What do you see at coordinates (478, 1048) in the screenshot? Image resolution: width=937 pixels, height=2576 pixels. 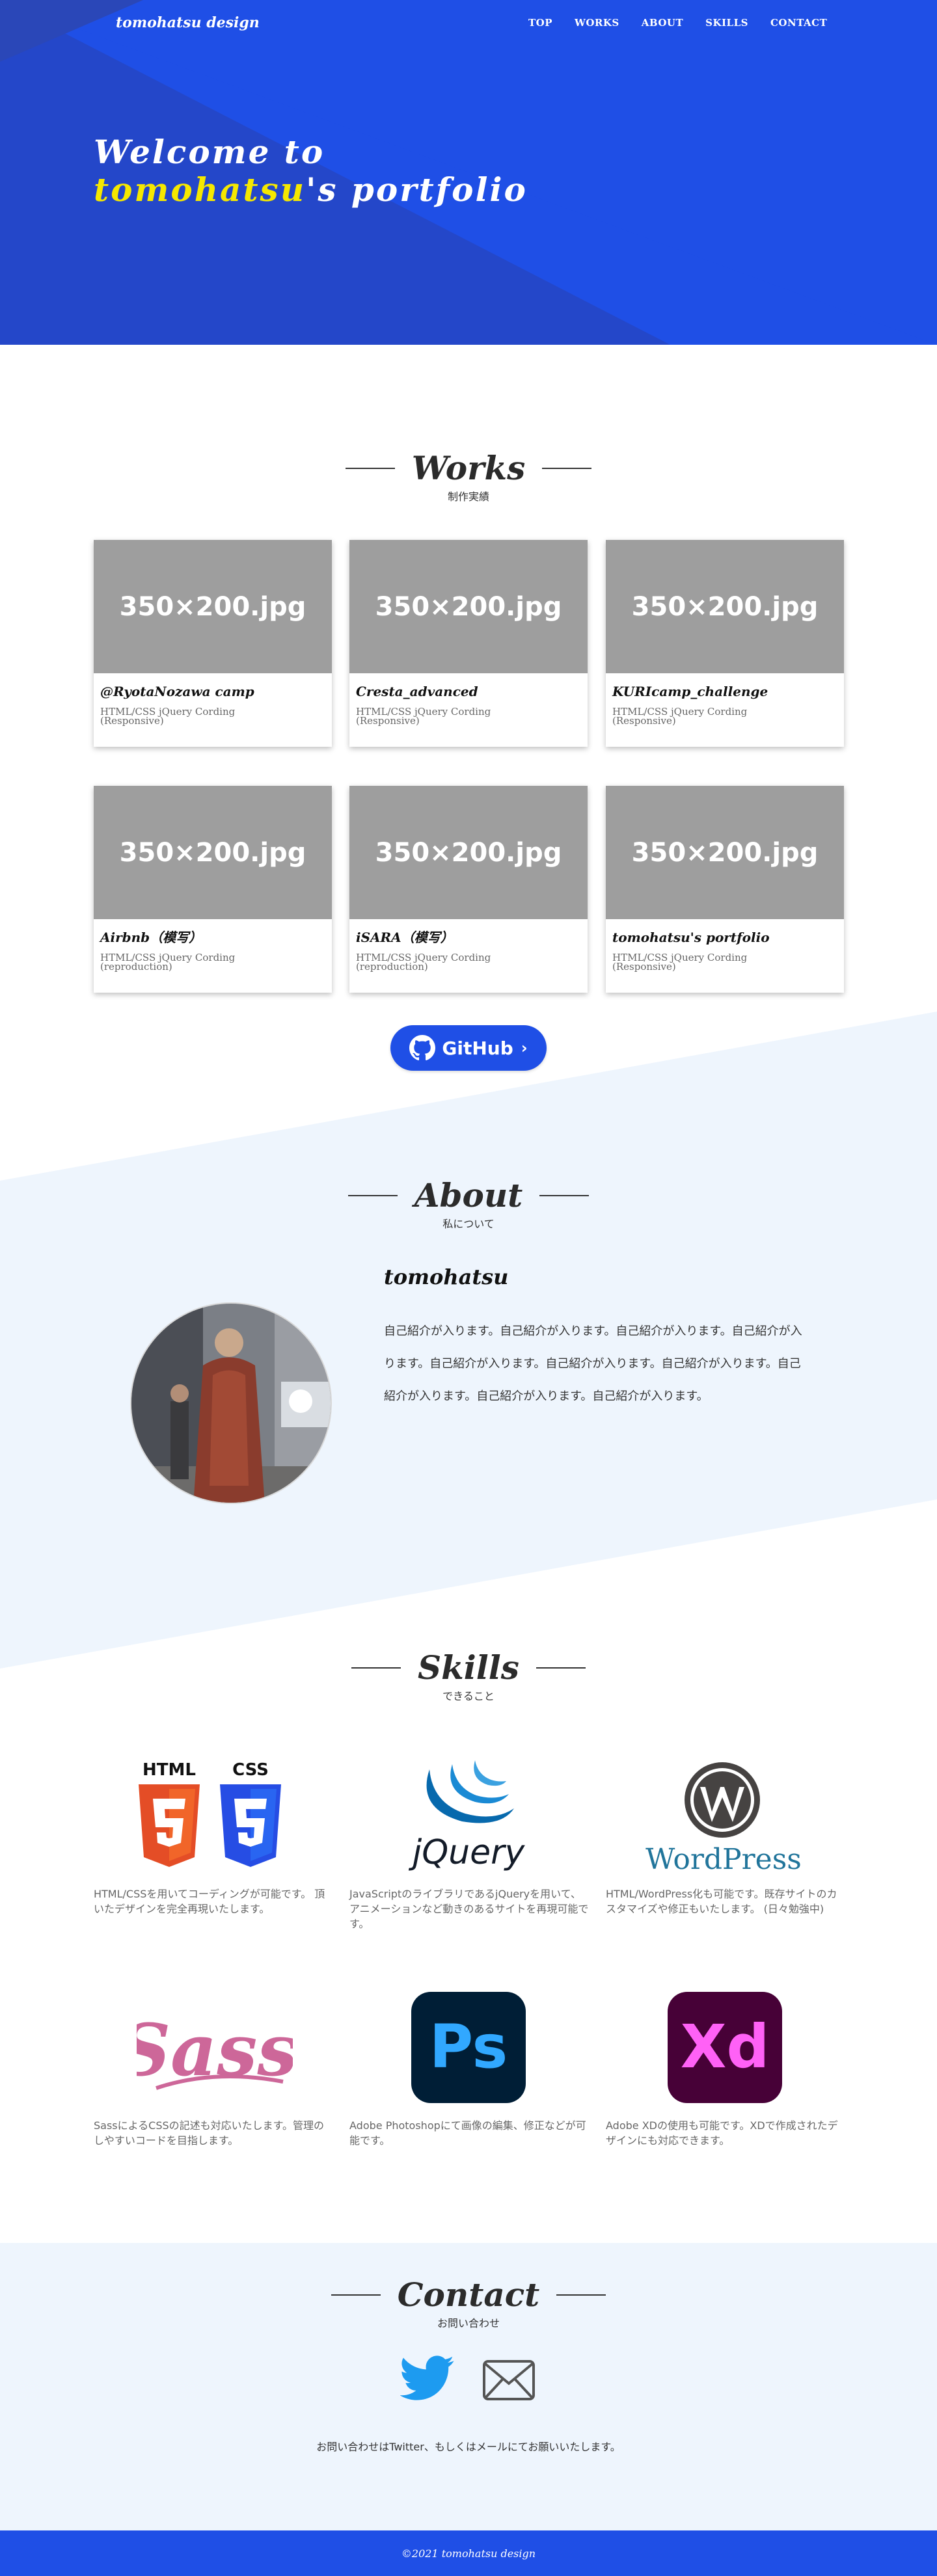 I see `github-button-label: GitHub` at bounding box center [478, 1048].